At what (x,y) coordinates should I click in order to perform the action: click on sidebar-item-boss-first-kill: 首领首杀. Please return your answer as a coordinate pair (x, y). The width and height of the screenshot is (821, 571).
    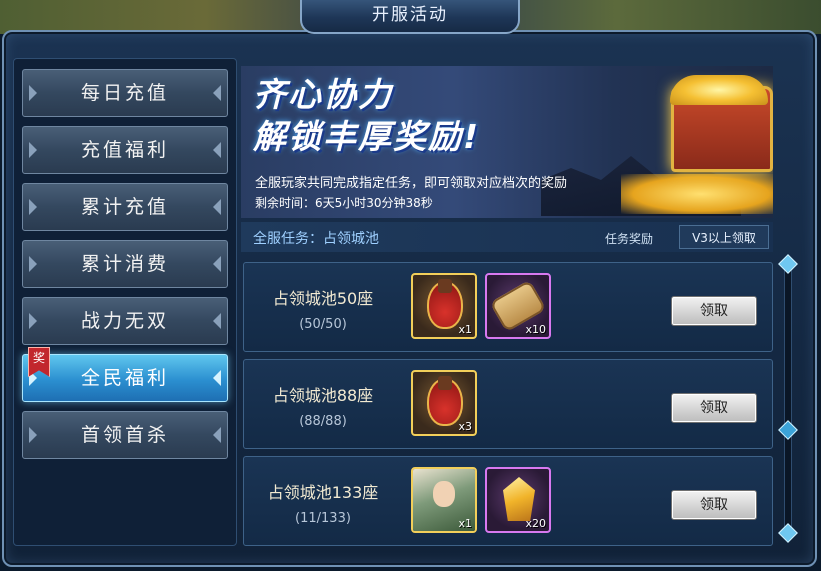
    Looking at the image, I should click on (125, 435).